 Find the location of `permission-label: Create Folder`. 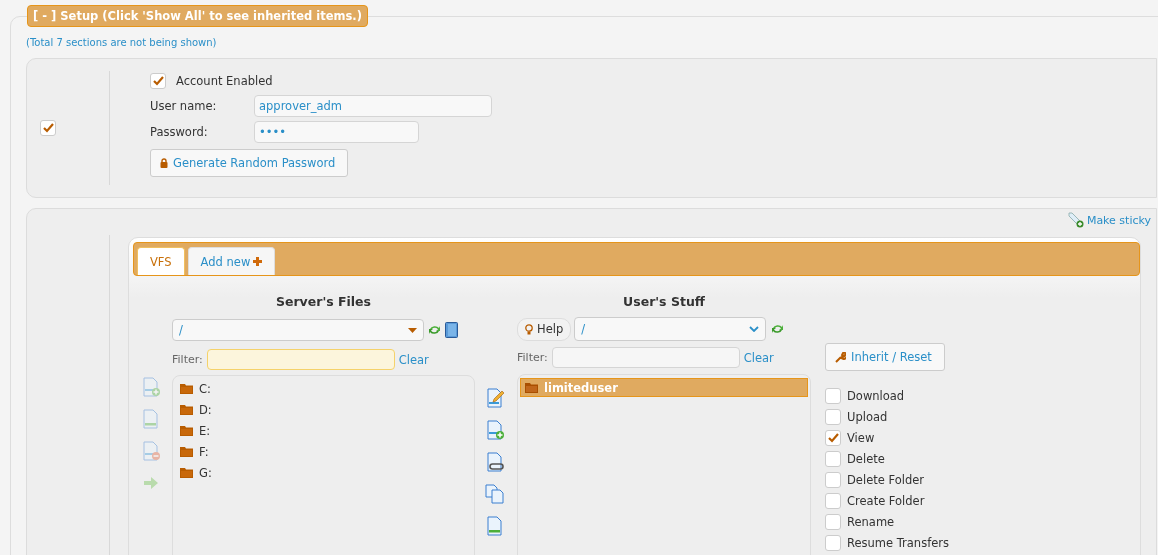

permission-label: Create Folder is located at coordinates (886, 500).